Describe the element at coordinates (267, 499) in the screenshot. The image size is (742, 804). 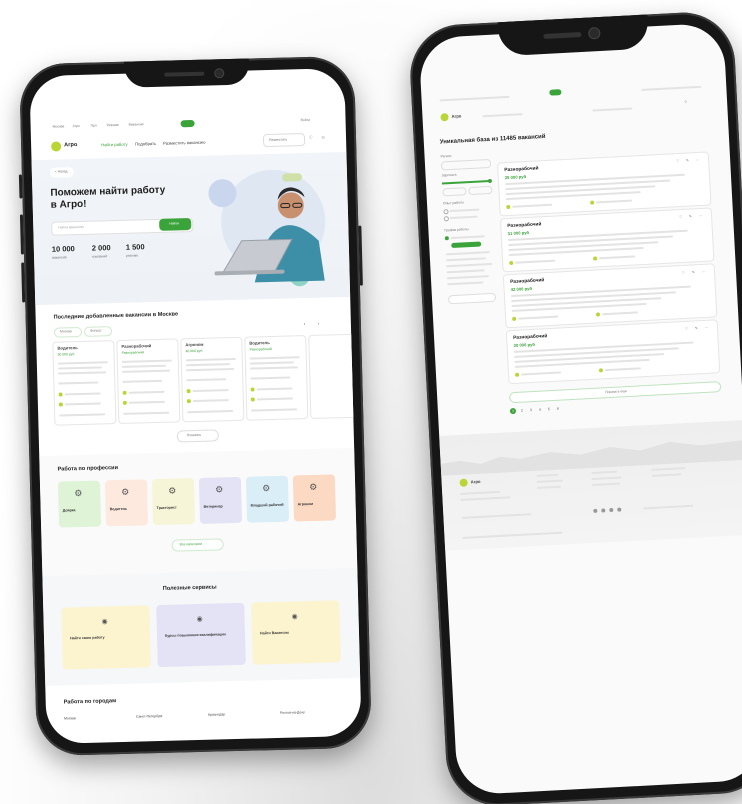
I see `profession-tile: ⚙ Младший рабочий` at that location.